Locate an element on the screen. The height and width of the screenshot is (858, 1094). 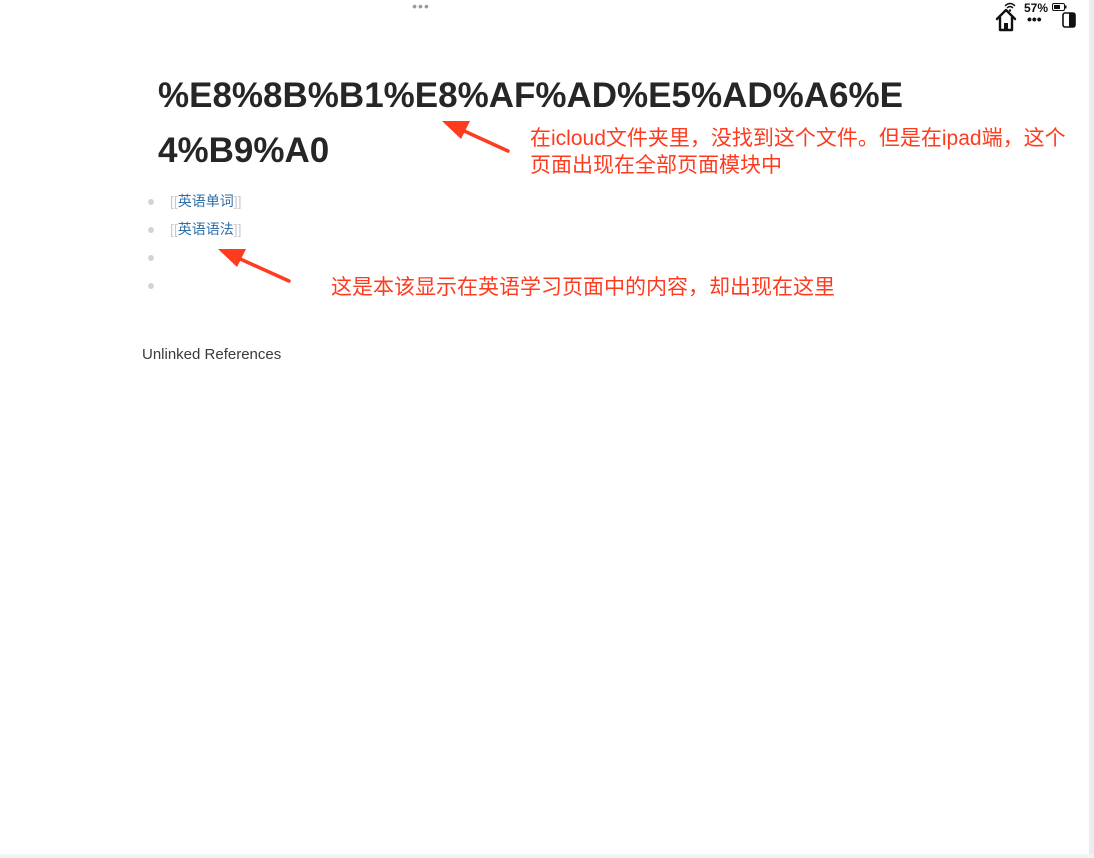
annotation-arrow-blocks is located at coordinates (254, 266).